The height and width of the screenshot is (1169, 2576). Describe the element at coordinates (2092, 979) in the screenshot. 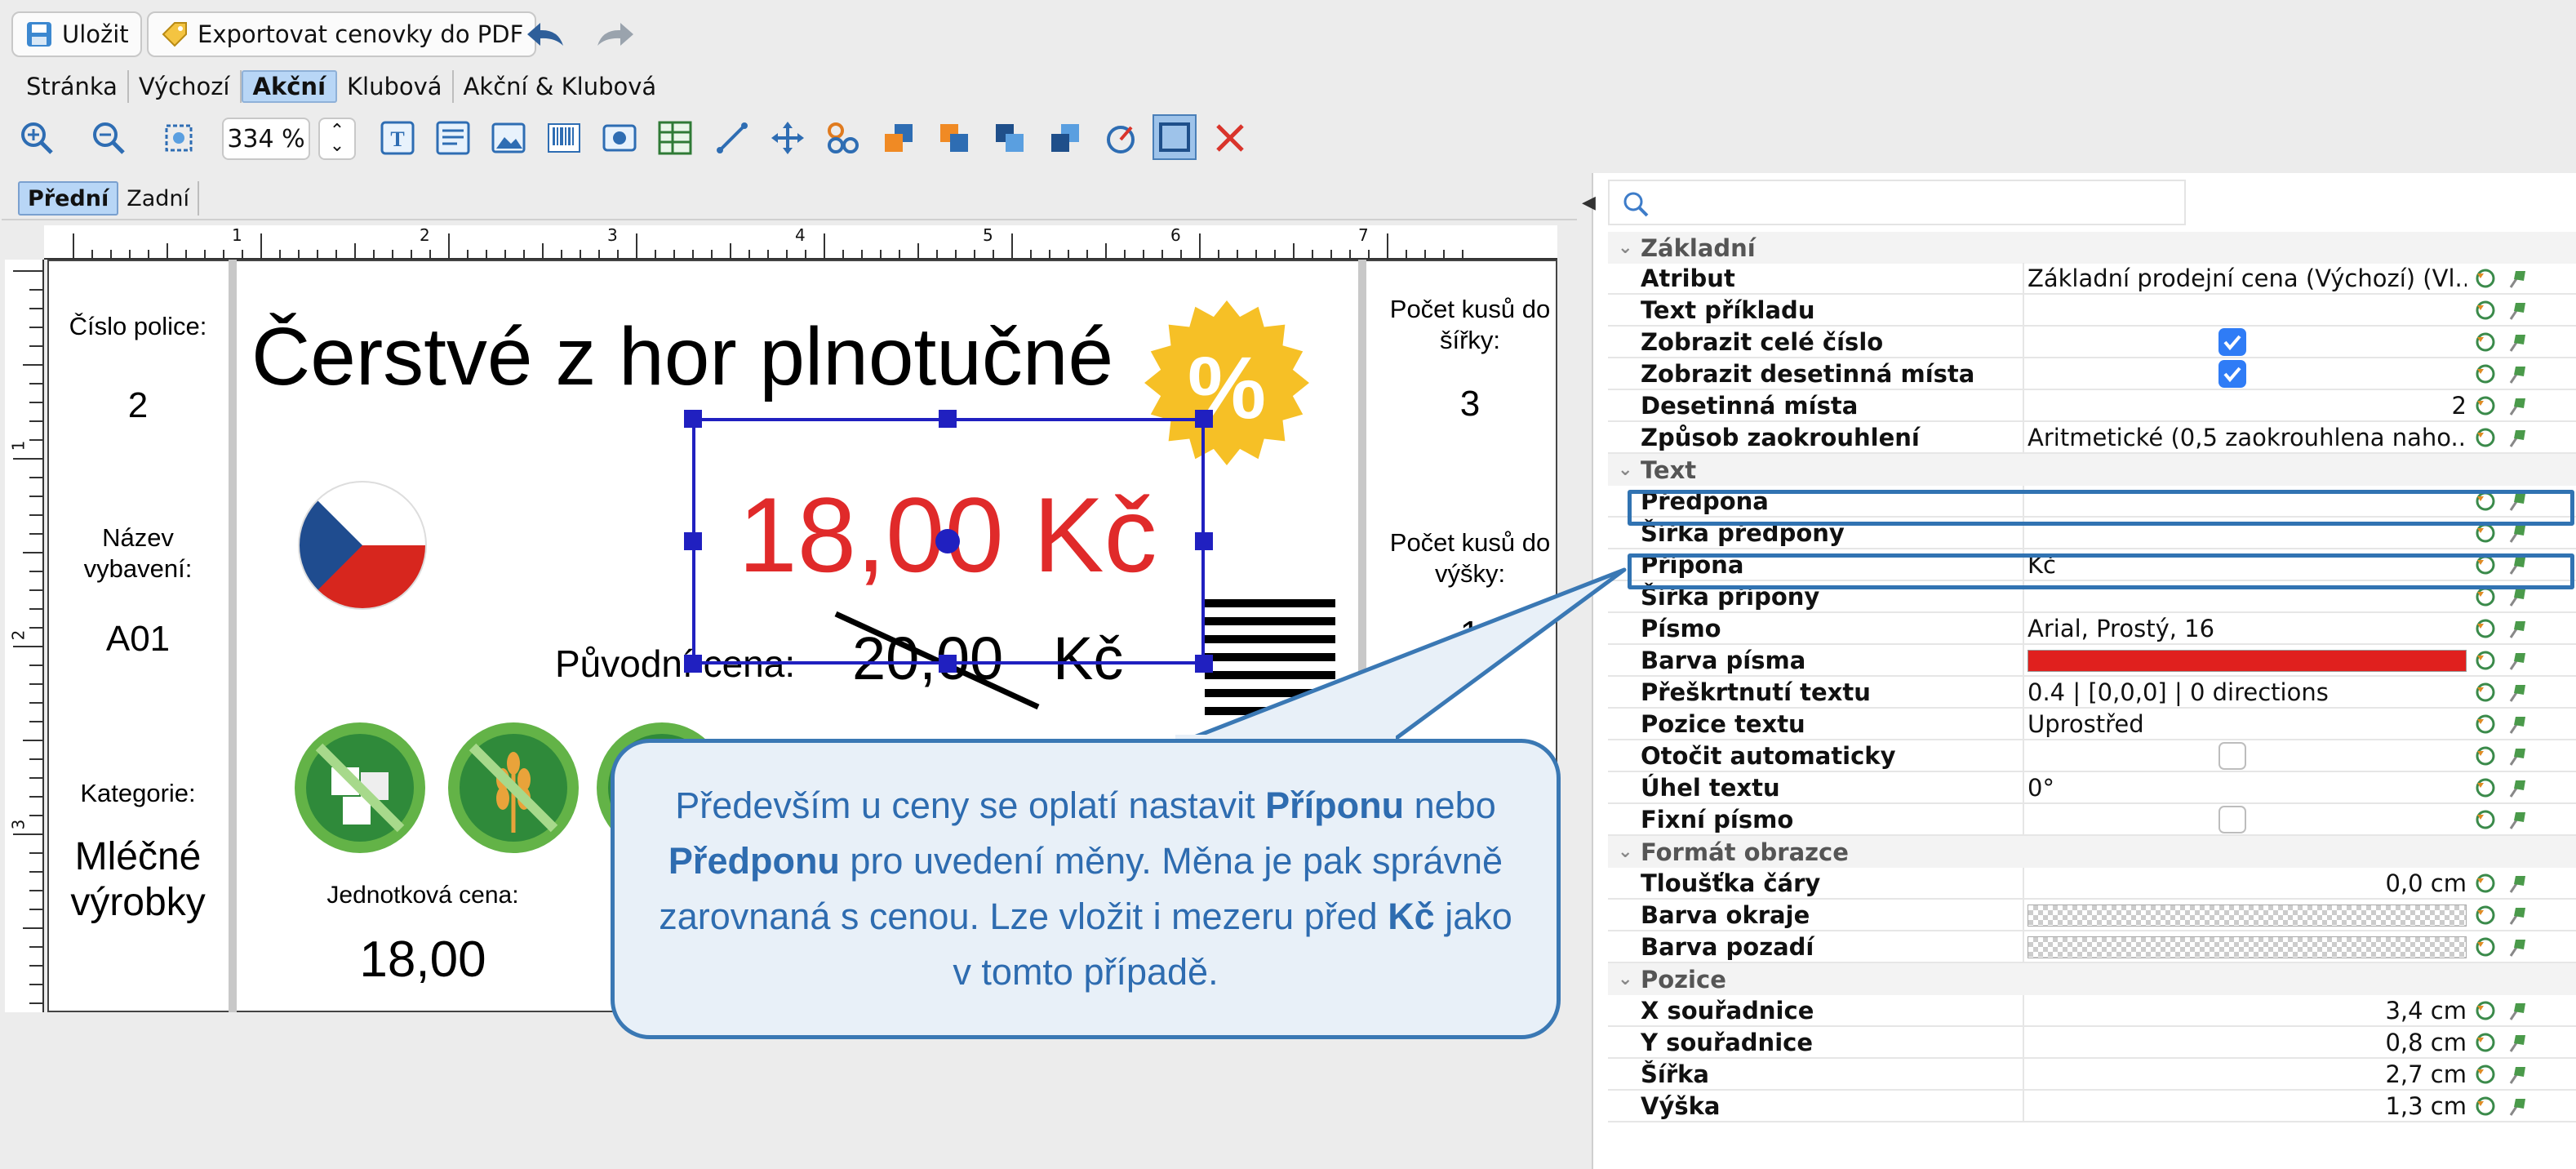

I see `section-position: ⌄ Pozice` at that location.